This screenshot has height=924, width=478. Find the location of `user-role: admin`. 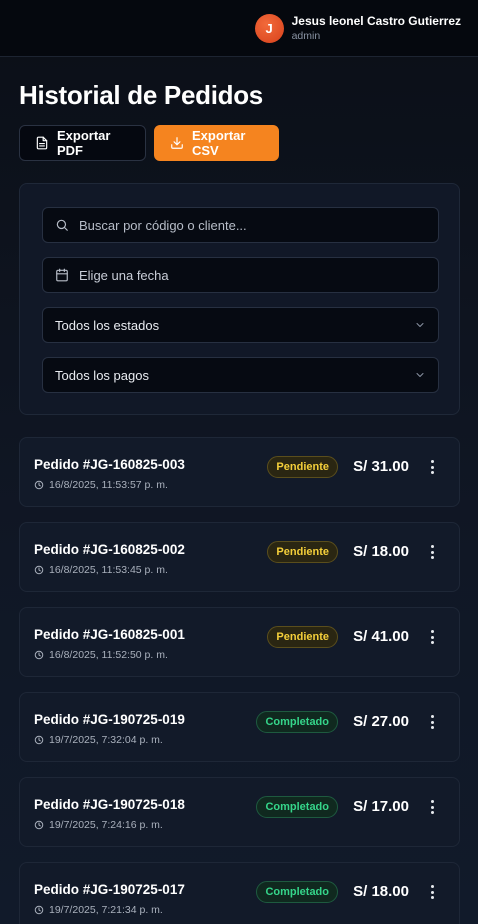

user-role: admin is located at coordinates (306, 35).